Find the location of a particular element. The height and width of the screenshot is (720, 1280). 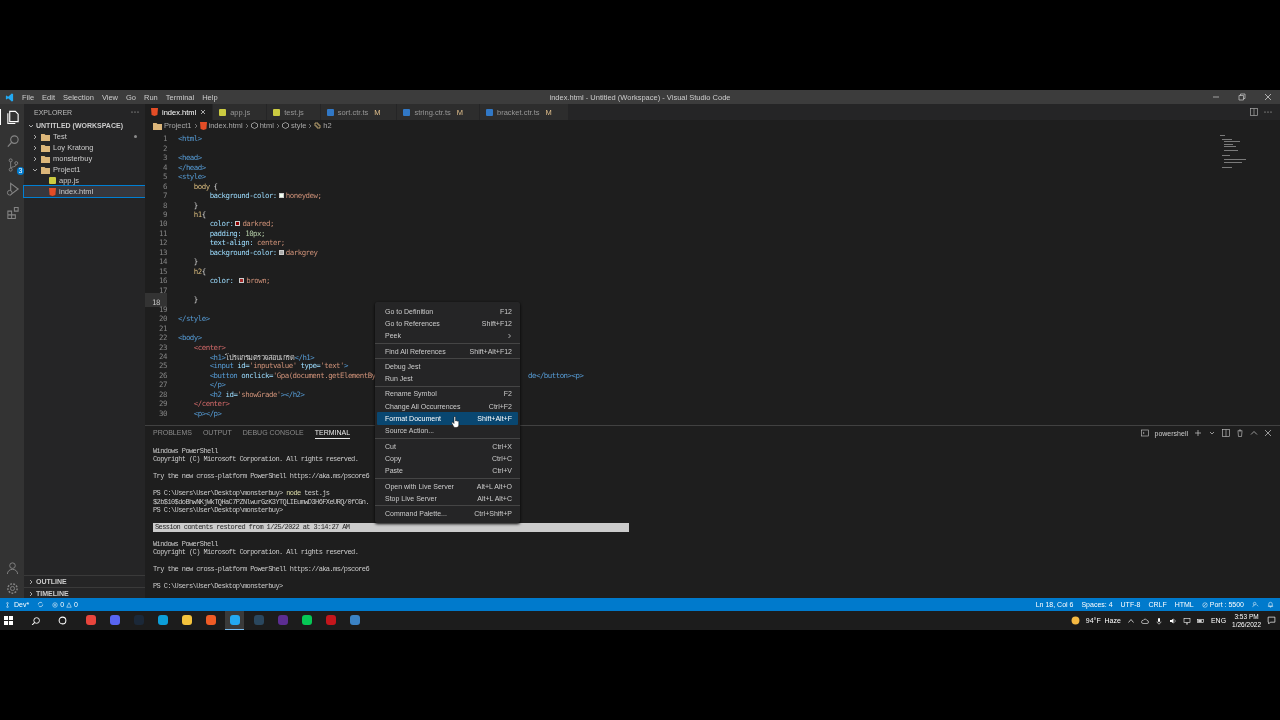

maximize-icon is located at coordinates (1254, 433).